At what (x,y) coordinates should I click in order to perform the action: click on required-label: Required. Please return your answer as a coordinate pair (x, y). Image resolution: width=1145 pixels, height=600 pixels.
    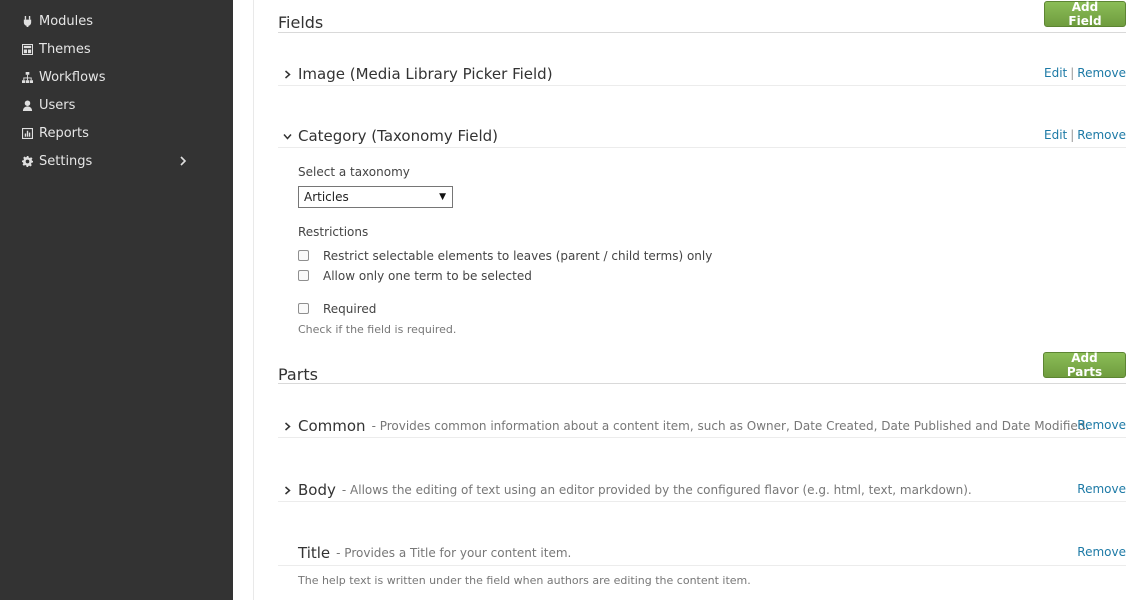
    Looking at the image, I should click on (350, 309).